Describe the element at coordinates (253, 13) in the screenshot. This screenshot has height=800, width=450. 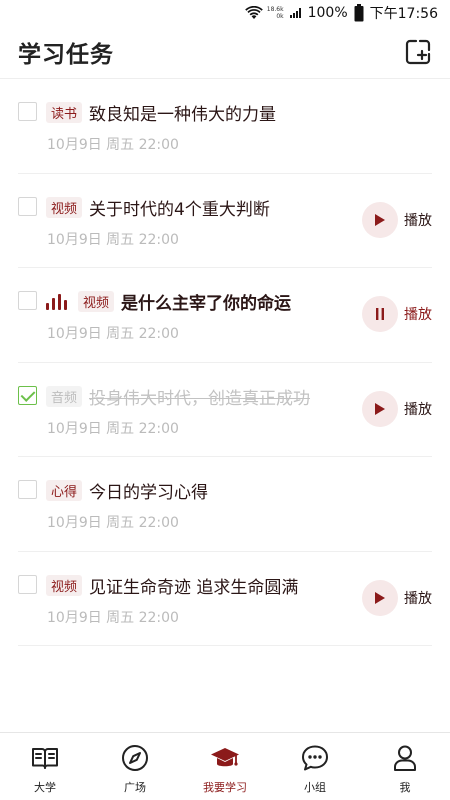
I see `wifi-icon` at that location.